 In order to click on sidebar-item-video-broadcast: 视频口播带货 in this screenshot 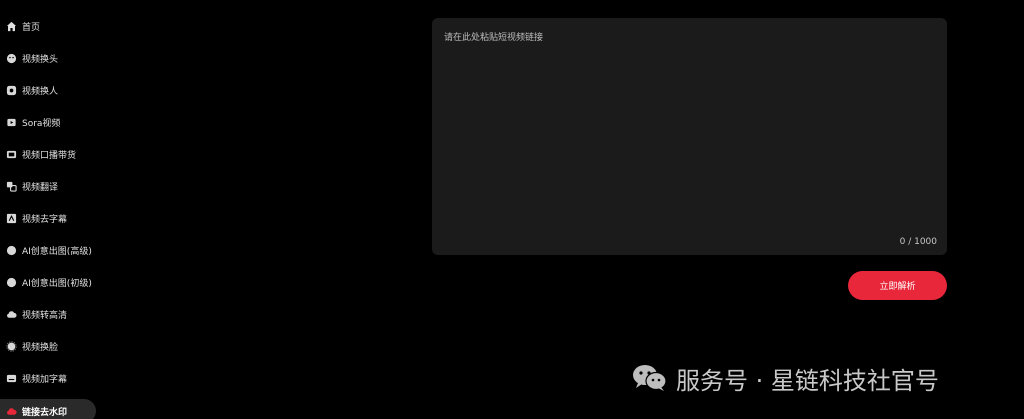, I will do `click(48, 154)`.